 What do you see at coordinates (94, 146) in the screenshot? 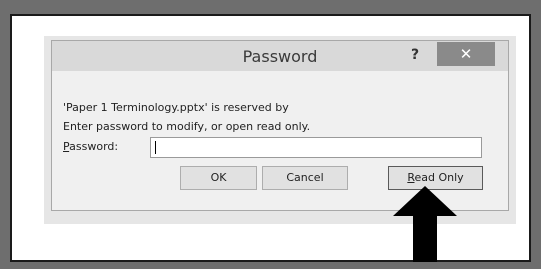
I see `password-label-text: assword:` at bounding box center [94, 146].